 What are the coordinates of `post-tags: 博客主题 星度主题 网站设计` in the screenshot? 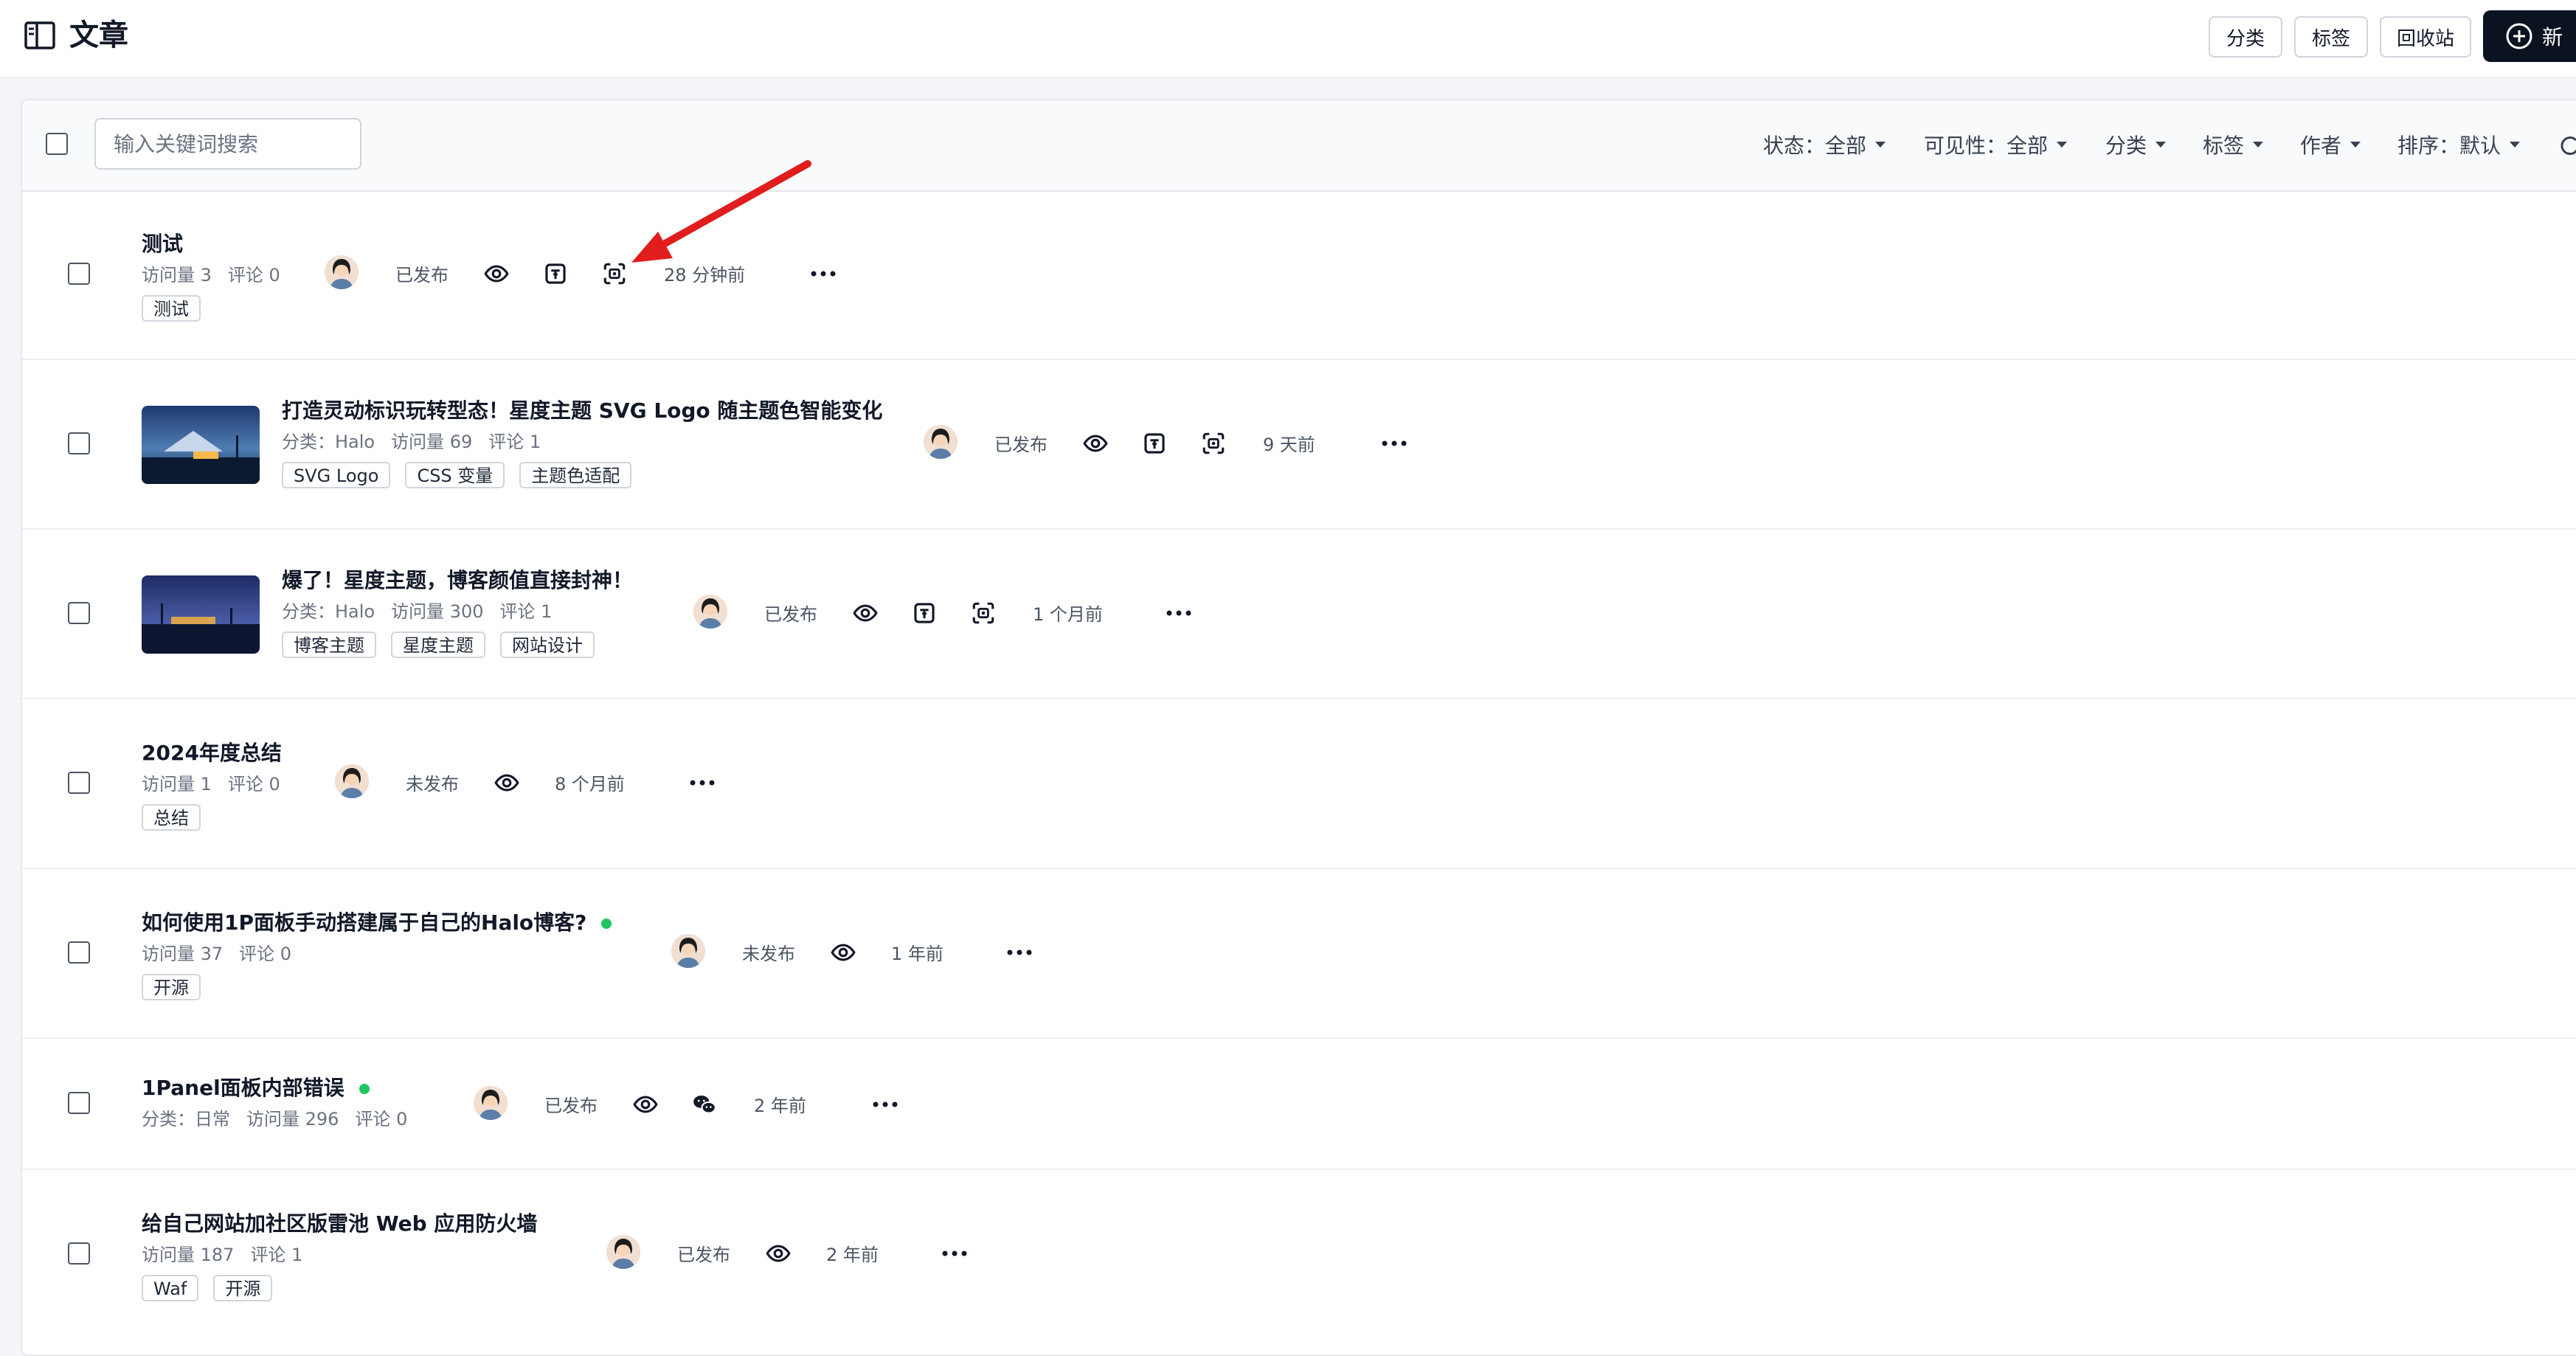 It's located at (439, 645).